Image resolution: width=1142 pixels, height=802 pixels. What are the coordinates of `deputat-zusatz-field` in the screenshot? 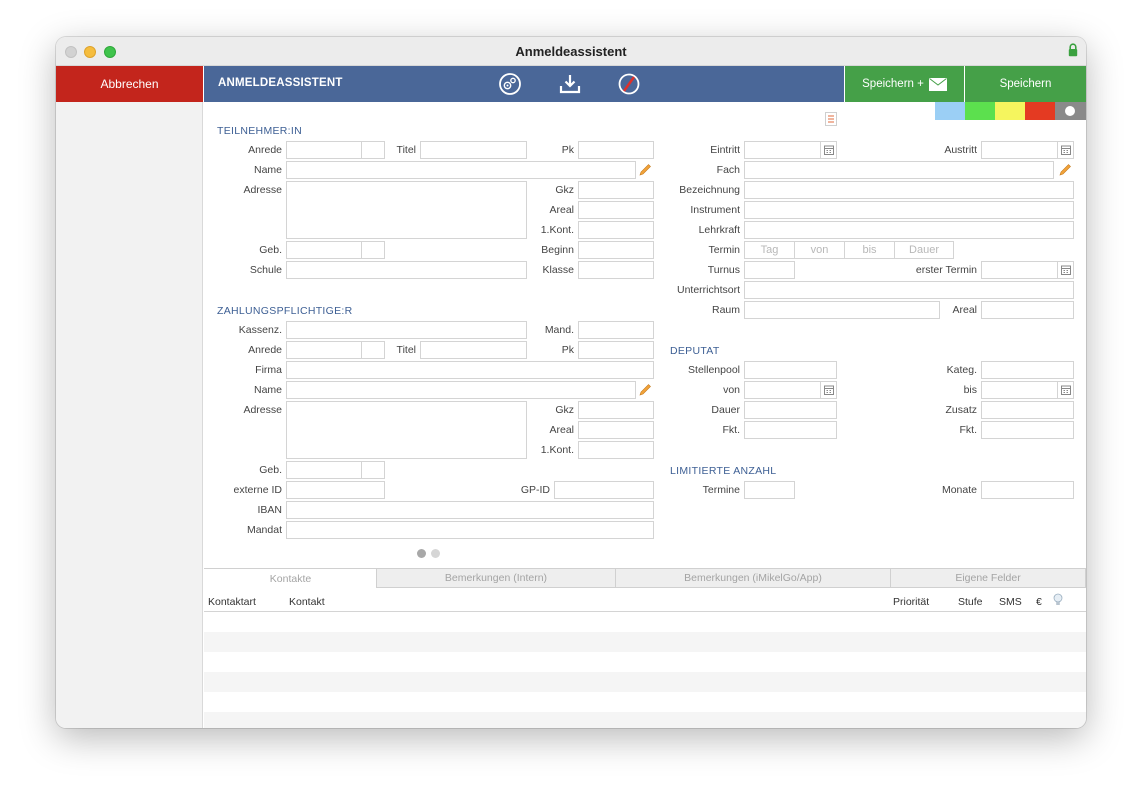 It's located at (1027, 410).